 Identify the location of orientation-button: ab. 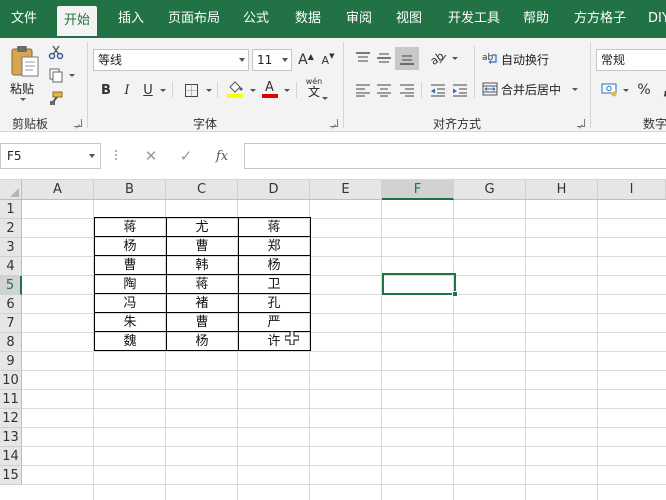
(439, 58).